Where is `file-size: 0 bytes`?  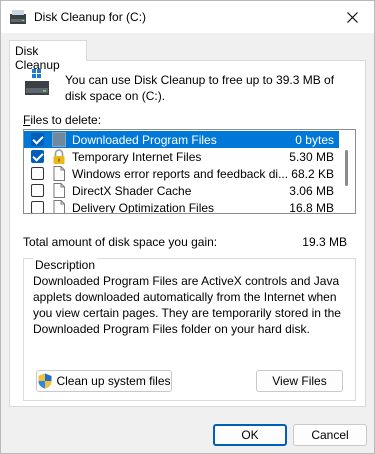
file-size: 0 bytes is located at coordinates (314, 140).